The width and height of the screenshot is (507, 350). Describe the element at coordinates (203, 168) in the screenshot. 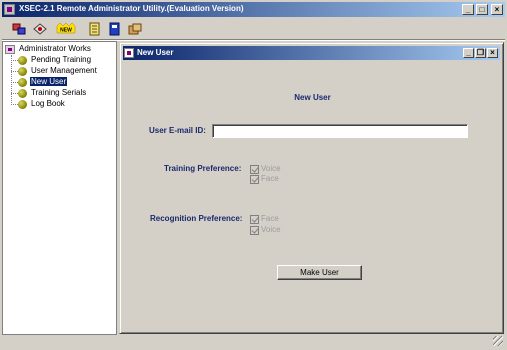

I see `training-preference-label: Training Preference:` at that location.